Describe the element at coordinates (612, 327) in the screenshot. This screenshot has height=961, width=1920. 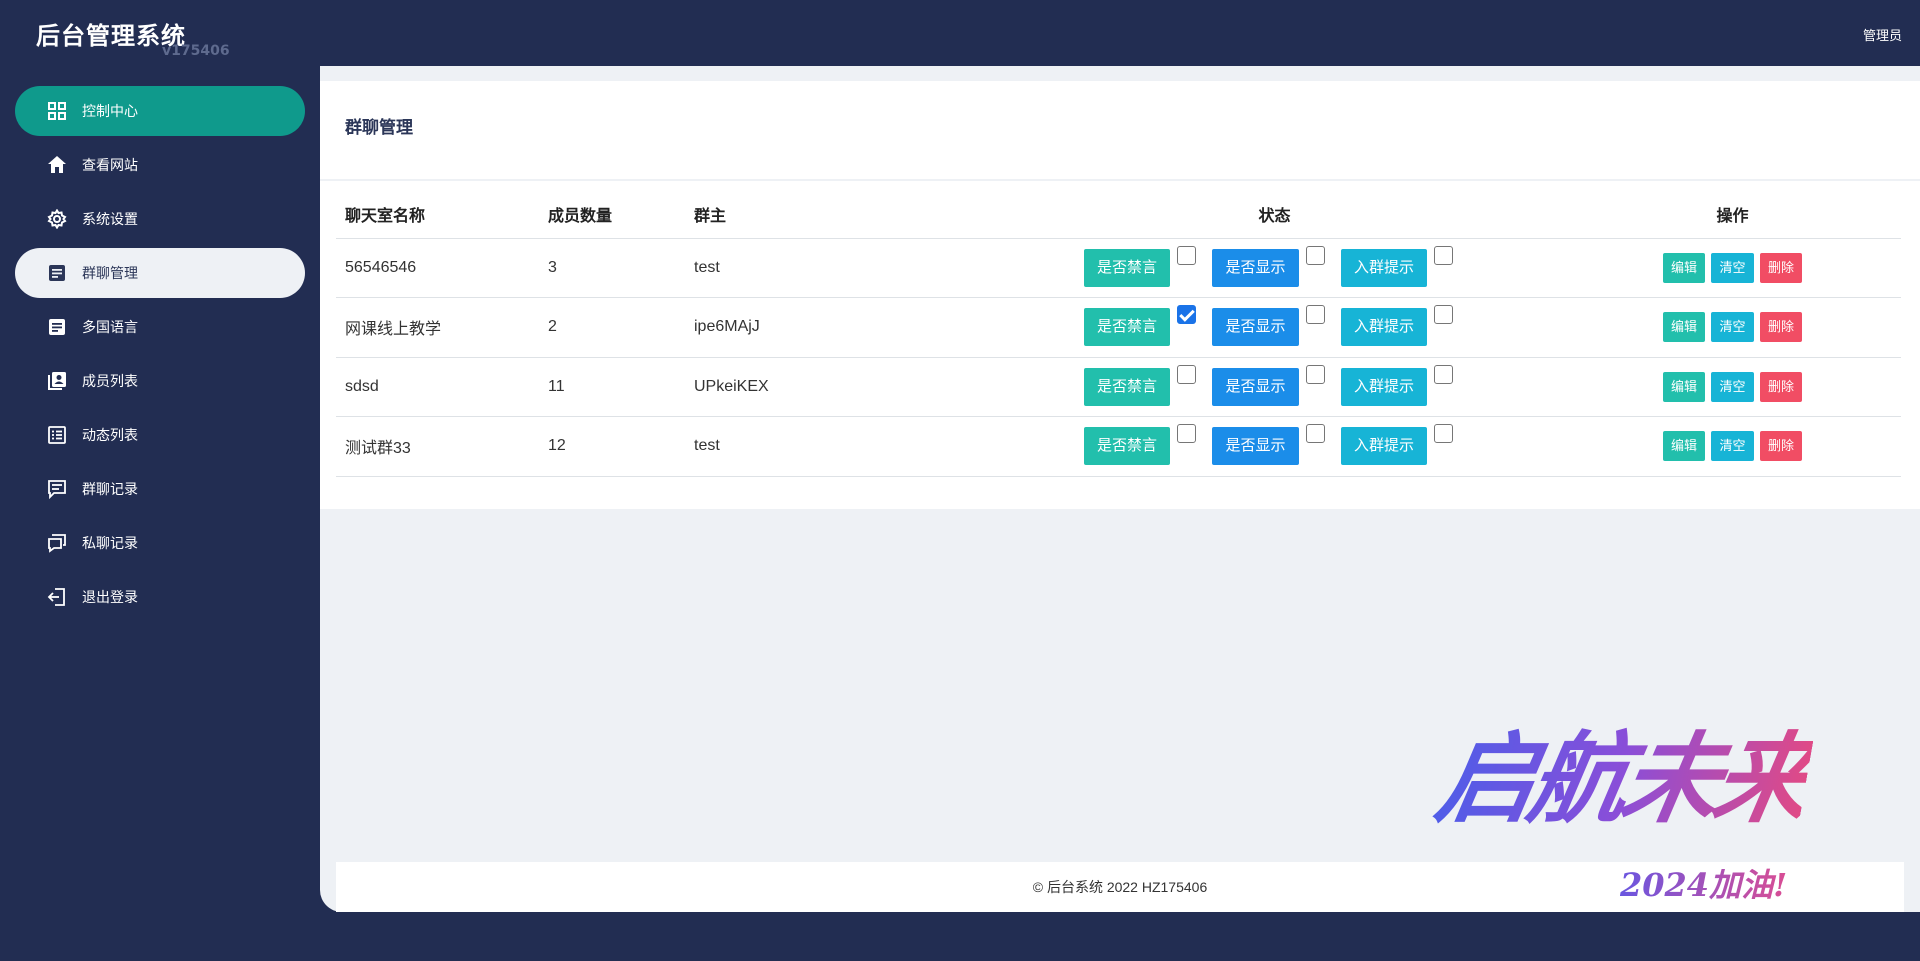
I see `cell-members: 2` at that location.